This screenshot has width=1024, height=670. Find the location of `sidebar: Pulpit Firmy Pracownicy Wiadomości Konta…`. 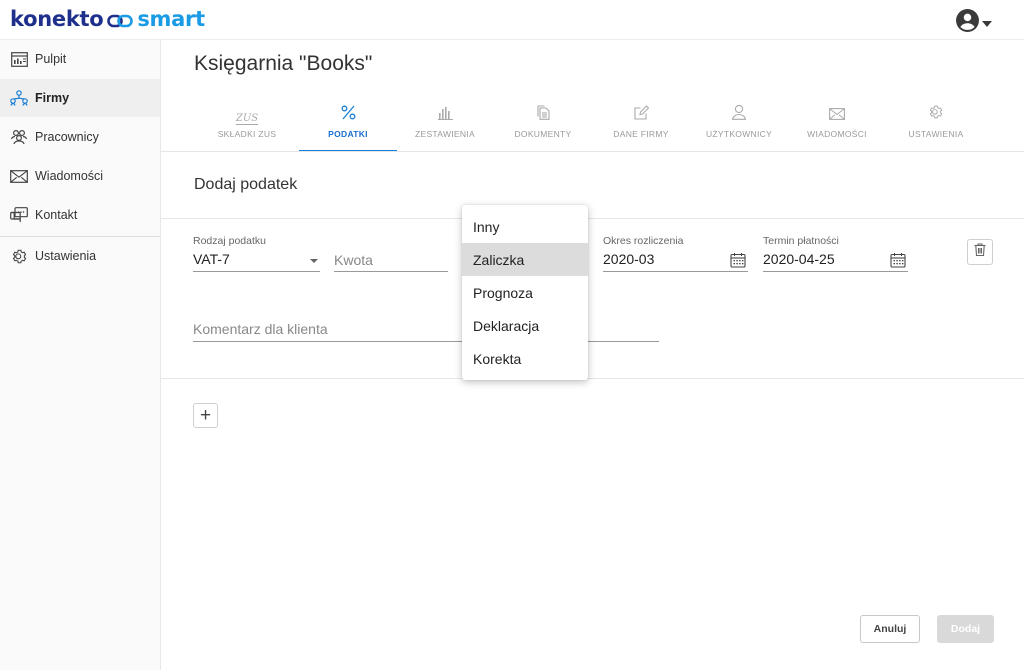

sidebar: Pulpit Firmy Pracownicy Wiadomości Konta… is located at coordinates (80, 355).